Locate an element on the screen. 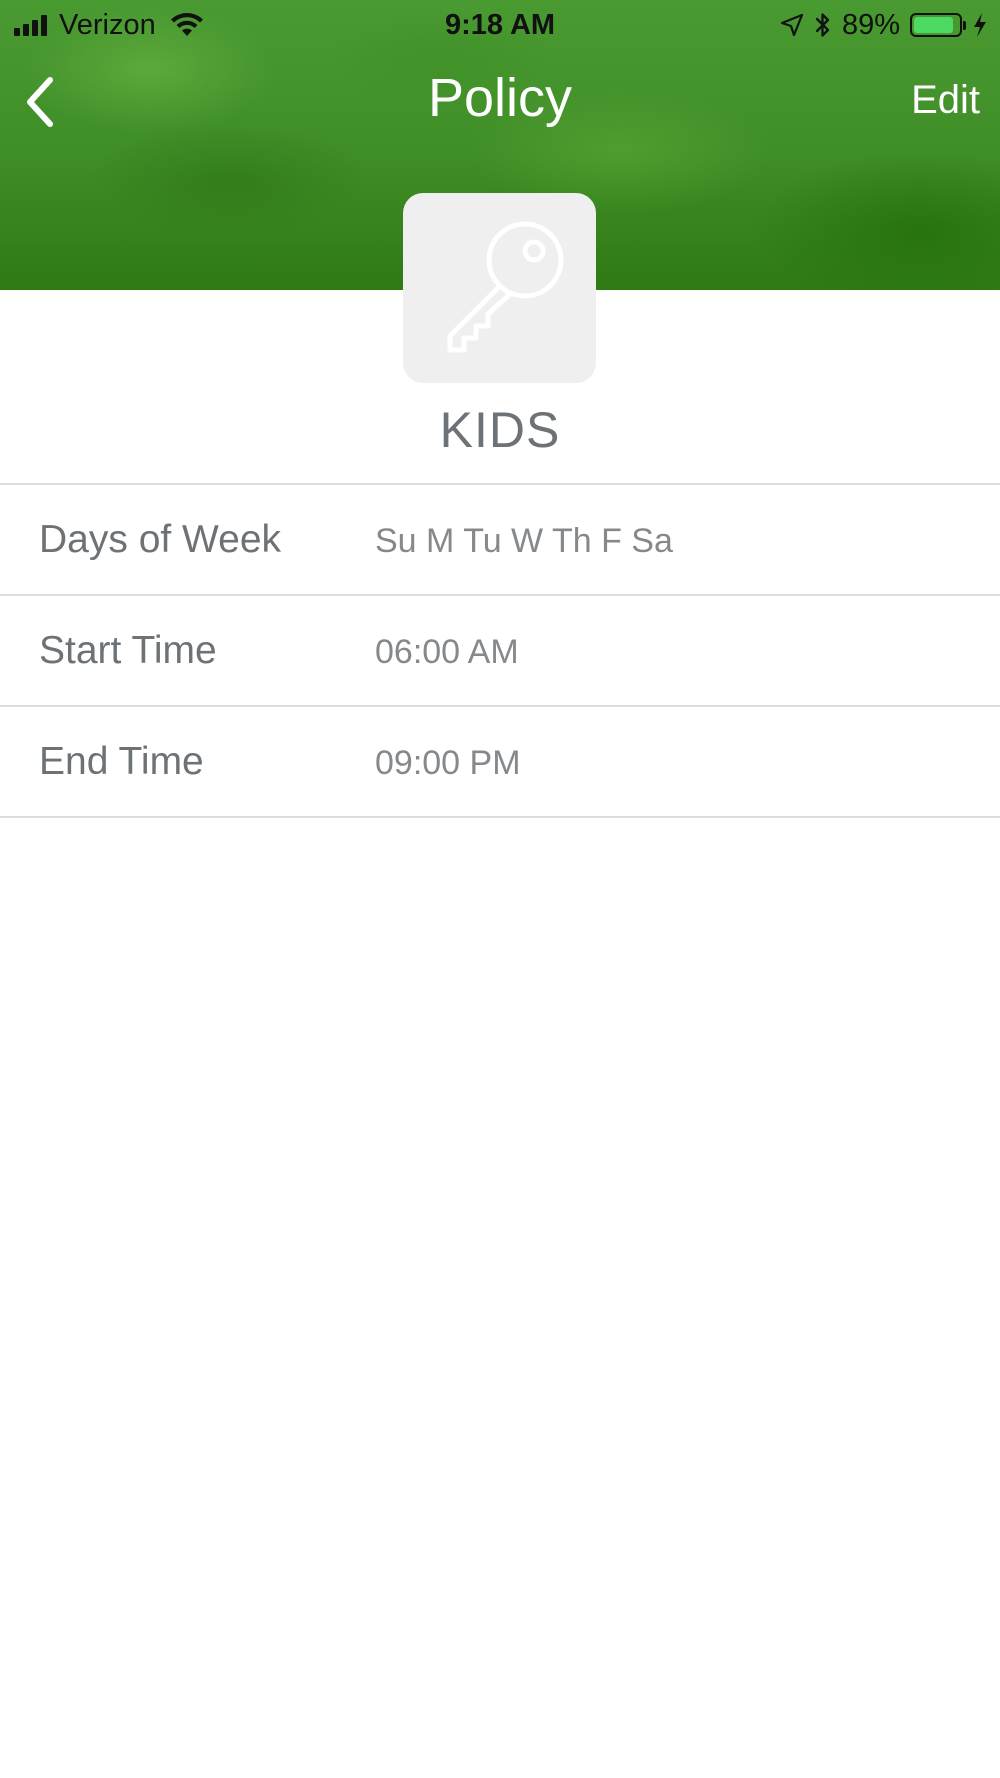 The height and width of the screenshot is (1778, 1000). status-right: 89% is located at coordinates (884, 25).